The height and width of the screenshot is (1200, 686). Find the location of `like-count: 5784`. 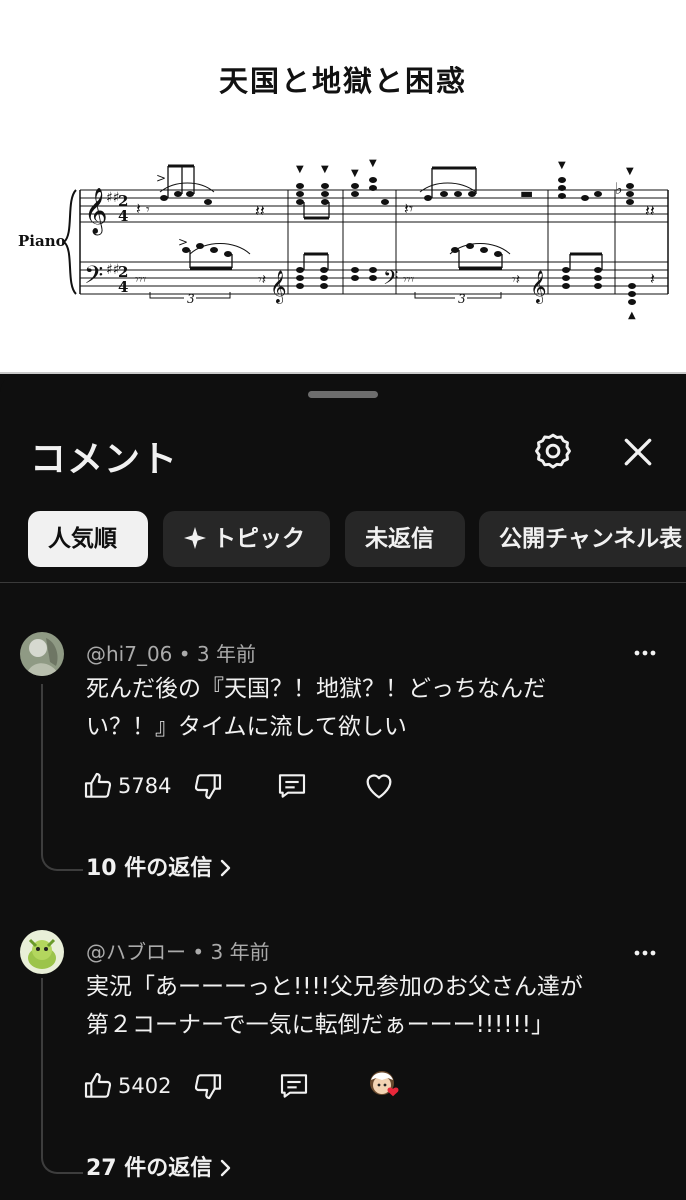

like-count: 5784 is located at coordinates (145, 786).